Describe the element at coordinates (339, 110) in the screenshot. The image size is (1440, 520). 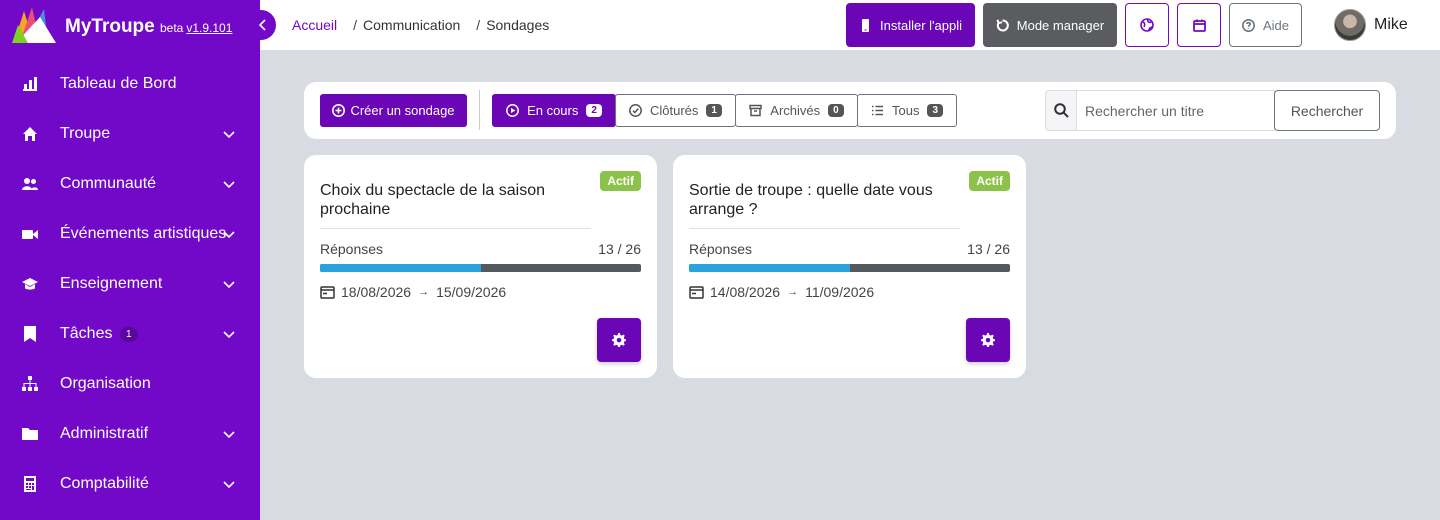
I see `plus-circle-icon` at that location.